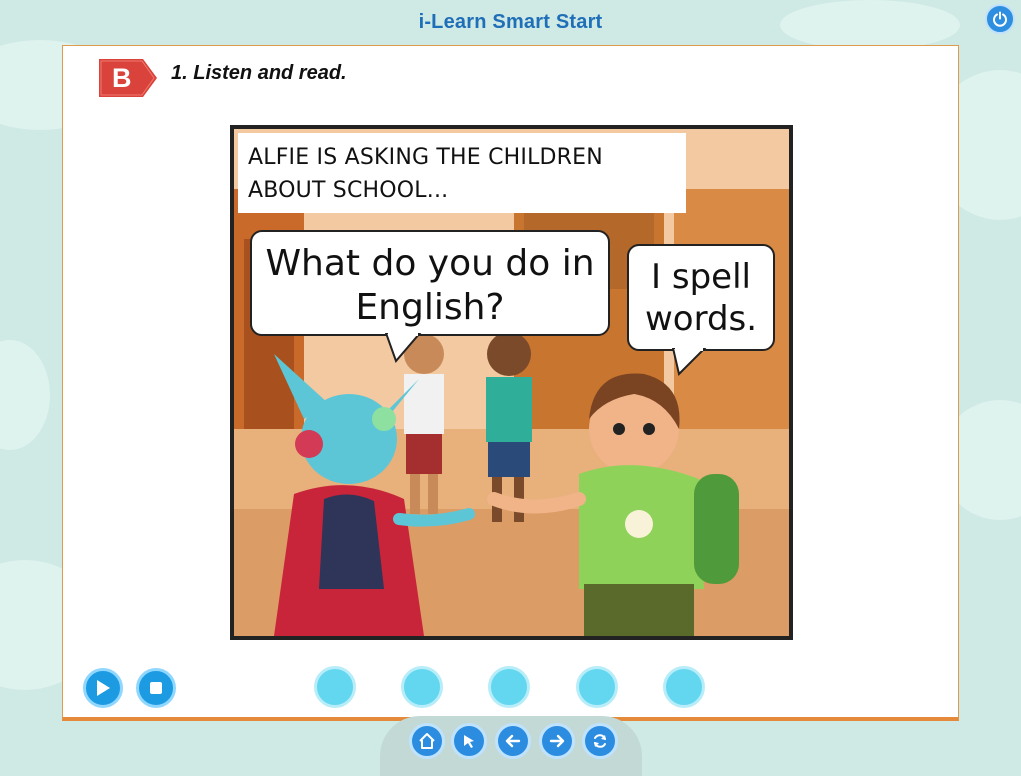  I want to click on pointer-button, so click(469, 741).